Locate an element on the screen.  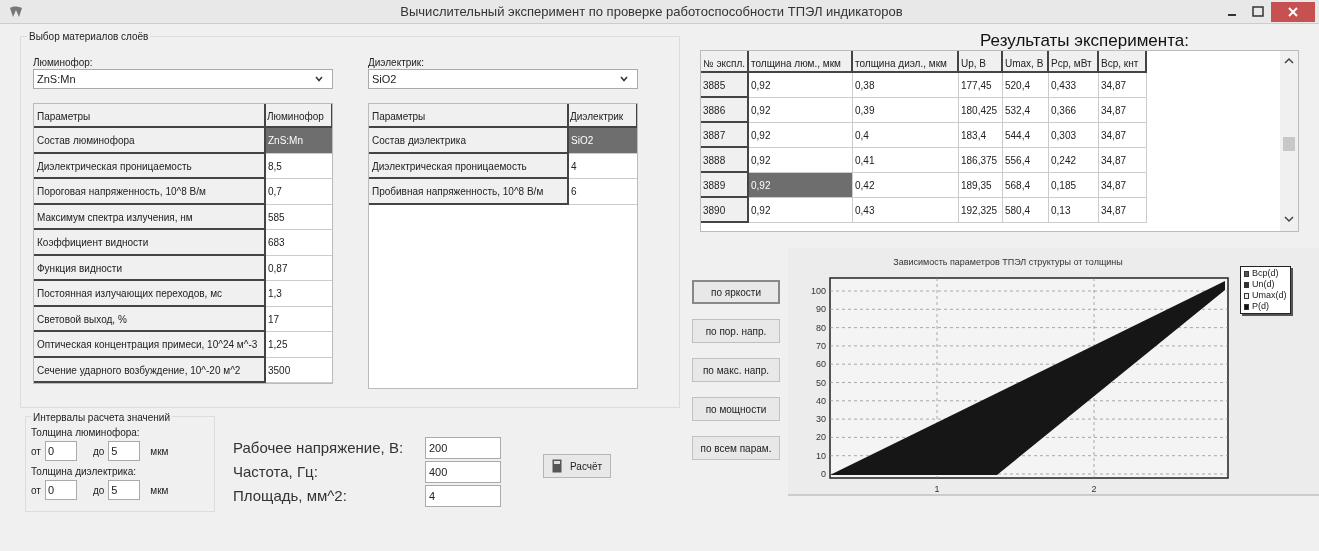
axis-tick-label: 30 is located at coordinates (821, 419).